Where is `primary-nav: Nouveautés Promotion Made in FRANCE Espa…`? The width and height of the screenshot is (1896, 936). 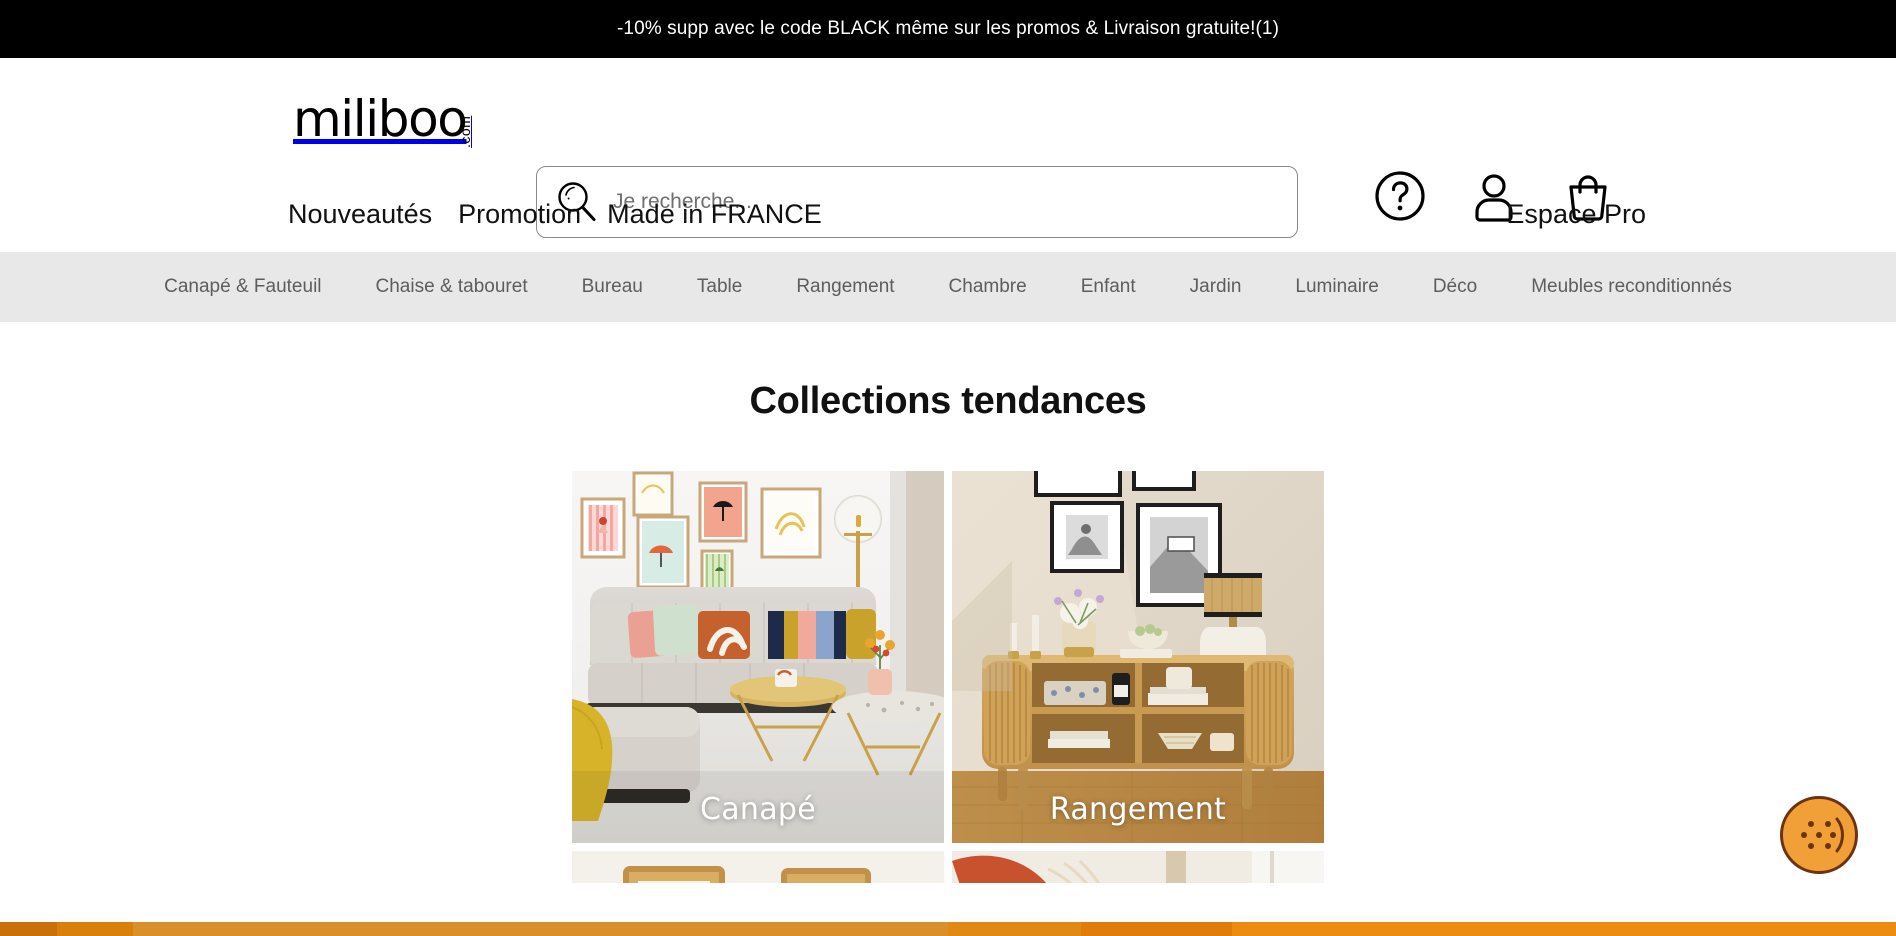
primary-nav: Nouveautés Promotion Made in FRANCE Espa… is located at coordinates (948, 214).